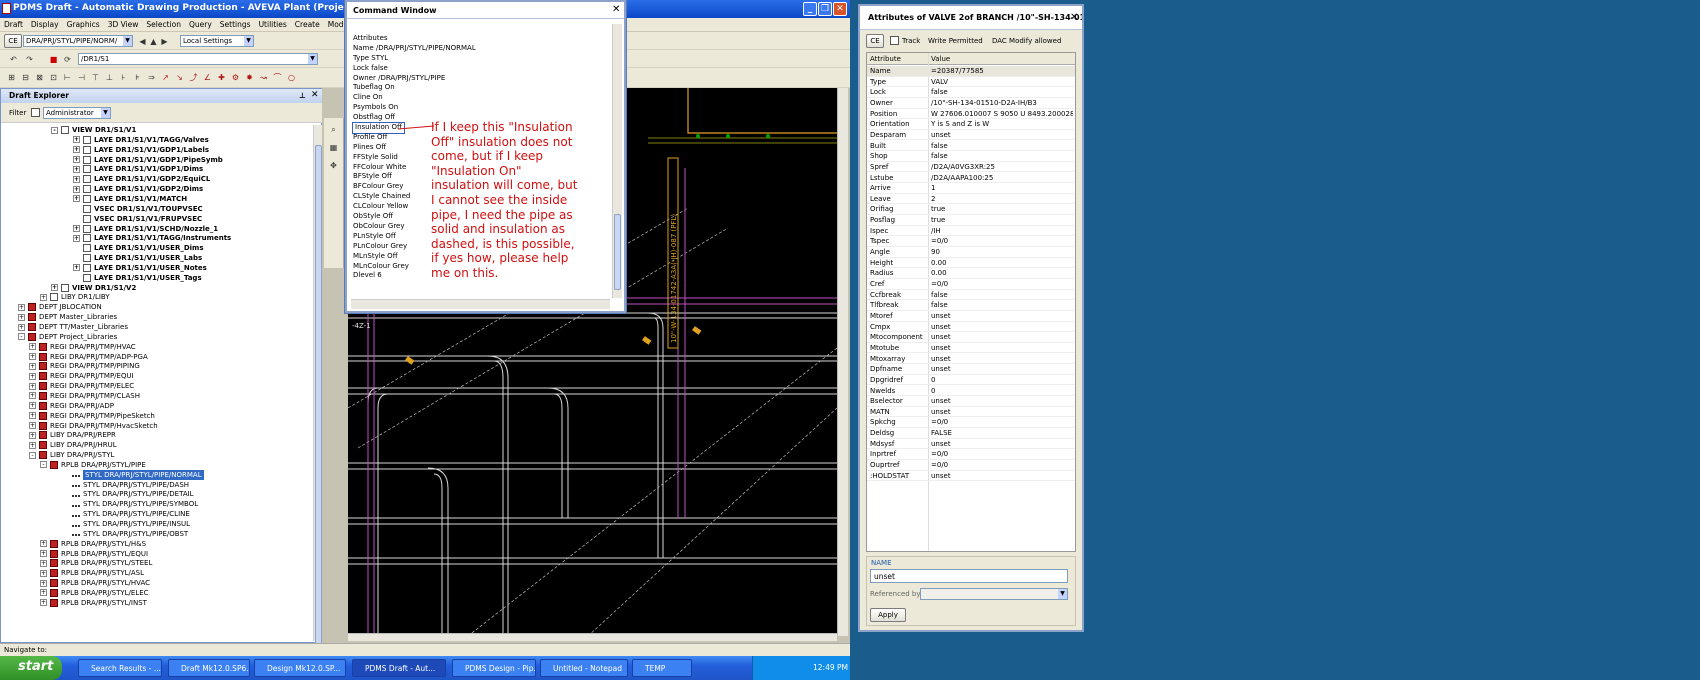  What do you see at coordinates (263, 77) in the screenshot?
I see `curve-tool-icon: ↝` at bounding box center [263, 77].